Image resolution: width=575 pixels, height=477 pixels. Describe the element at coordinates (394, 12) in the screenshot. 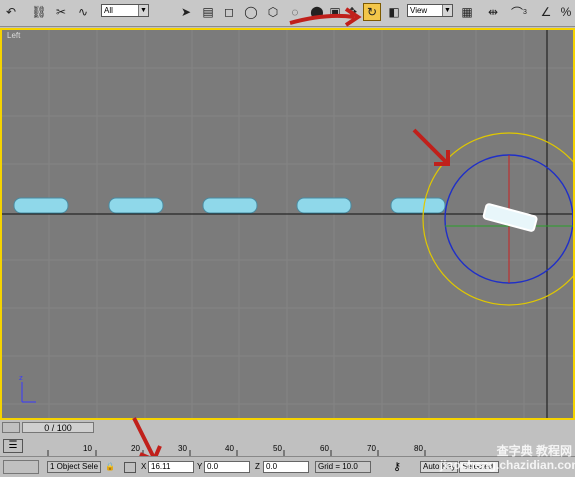

I see `scale-icon: ◧` at that location.